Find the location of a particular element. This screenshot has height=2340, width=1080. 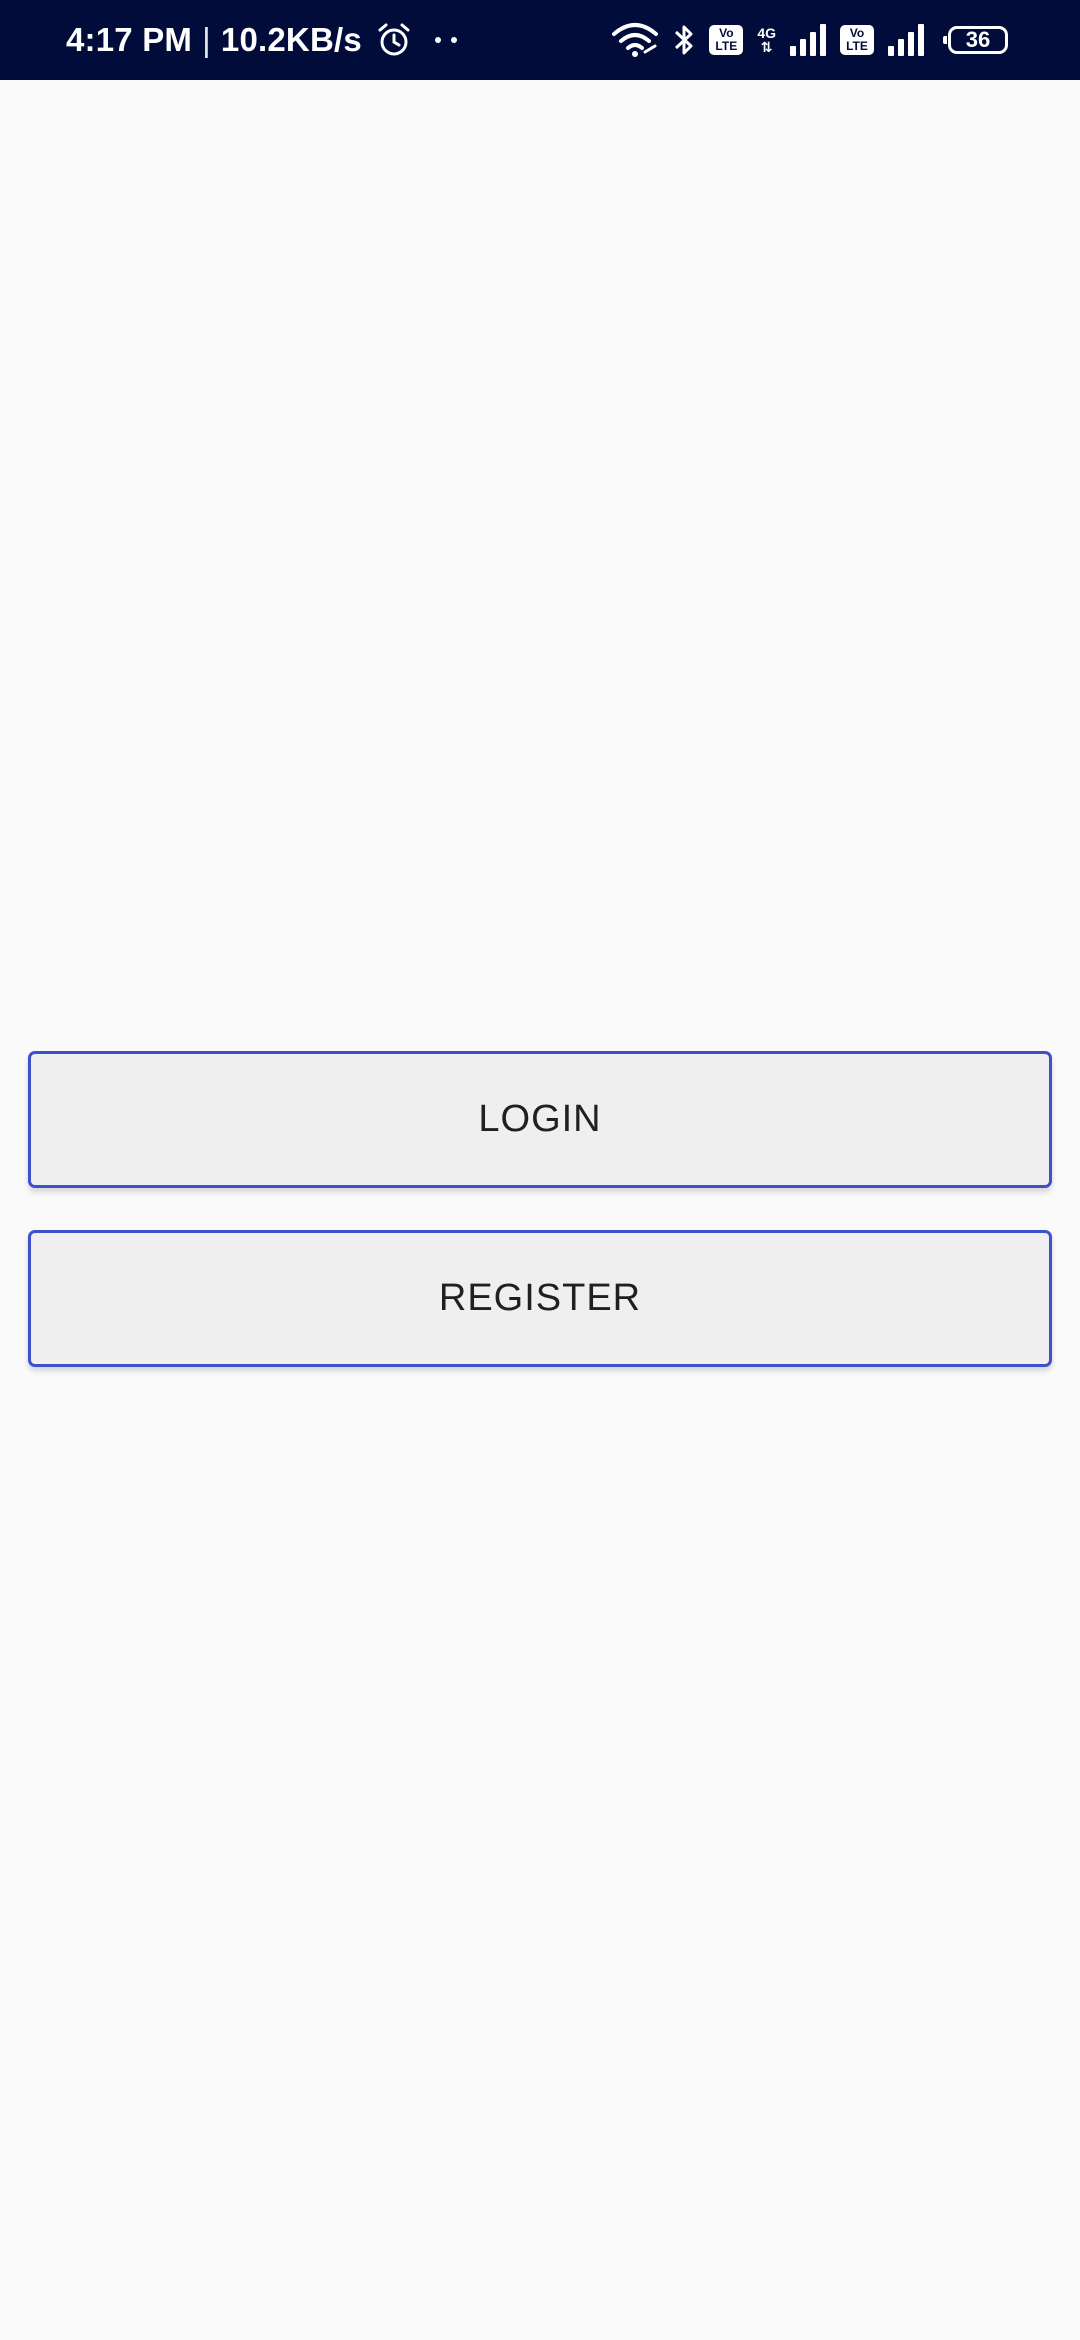

dots-icon is located at coordinates (445, 40).